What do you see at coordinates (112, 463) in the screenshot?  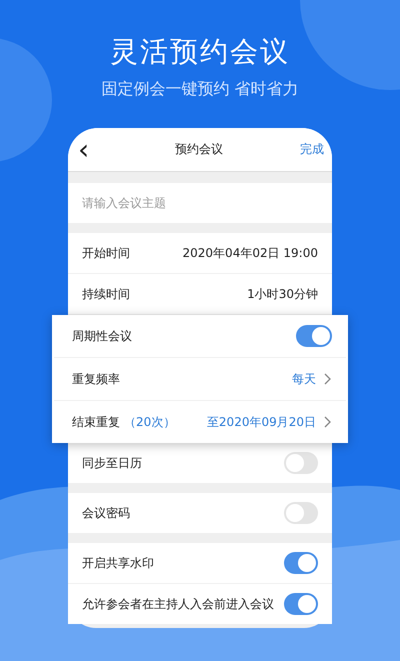 I see `row-label: 同步至日历` at bounding box center [112, 463].